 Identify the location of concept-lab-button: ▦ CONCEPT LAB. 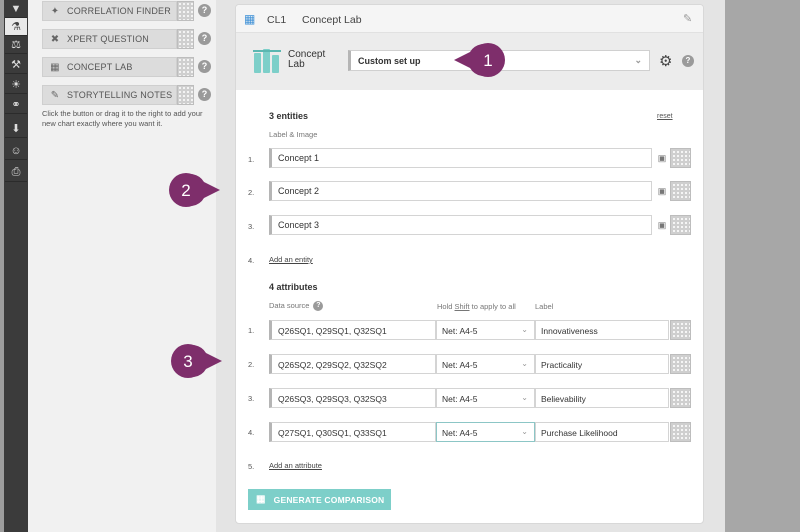
(109, 67).